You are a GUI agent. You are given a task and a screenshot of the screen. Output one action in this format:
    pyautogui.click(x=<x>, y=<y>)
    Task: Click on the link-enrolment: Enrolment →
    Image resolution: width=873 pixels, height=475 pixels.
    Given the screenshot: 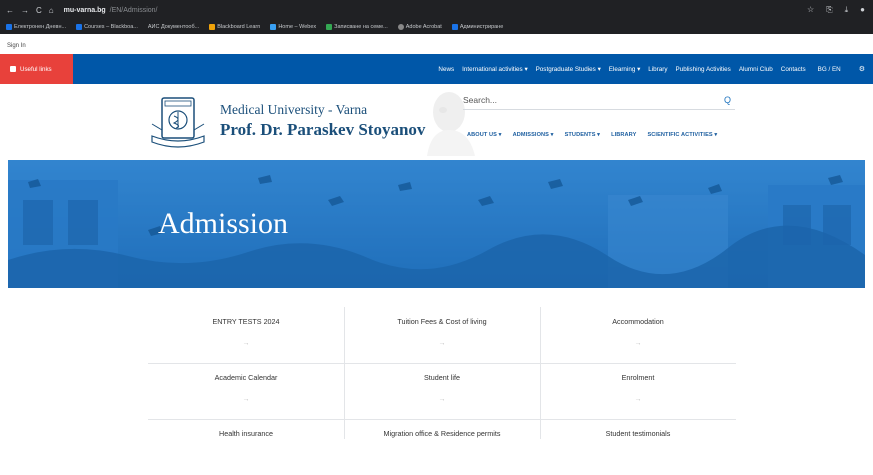 What is the action you would take?
    pyautogui.click(x=638, y=391)
    